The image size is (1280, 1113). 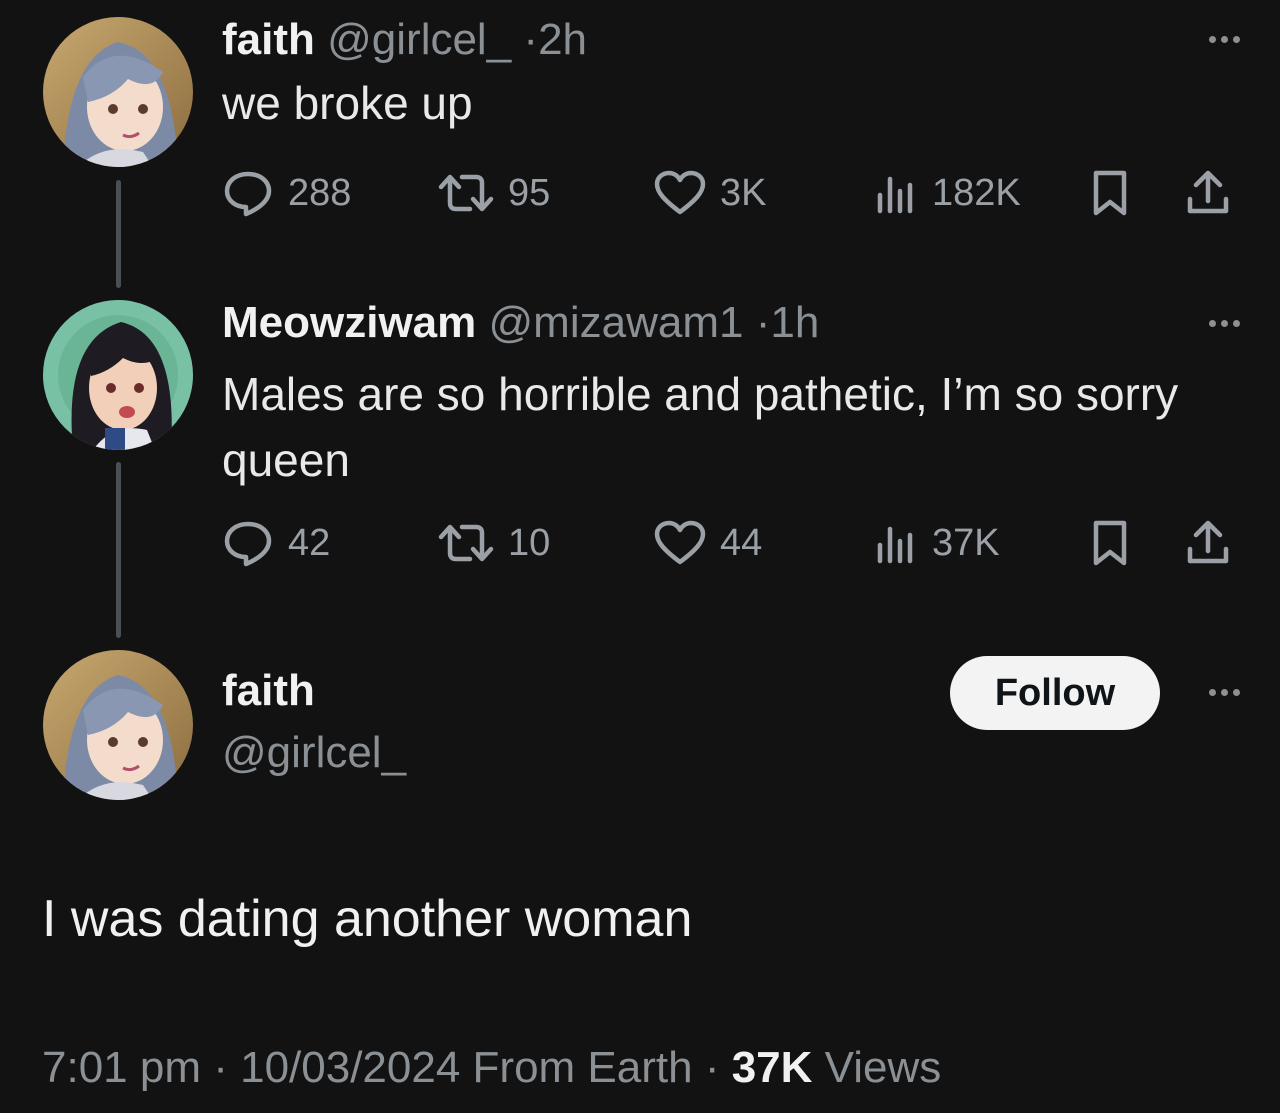 I want to click on views-count: 182K, so click(x=976, y=192).